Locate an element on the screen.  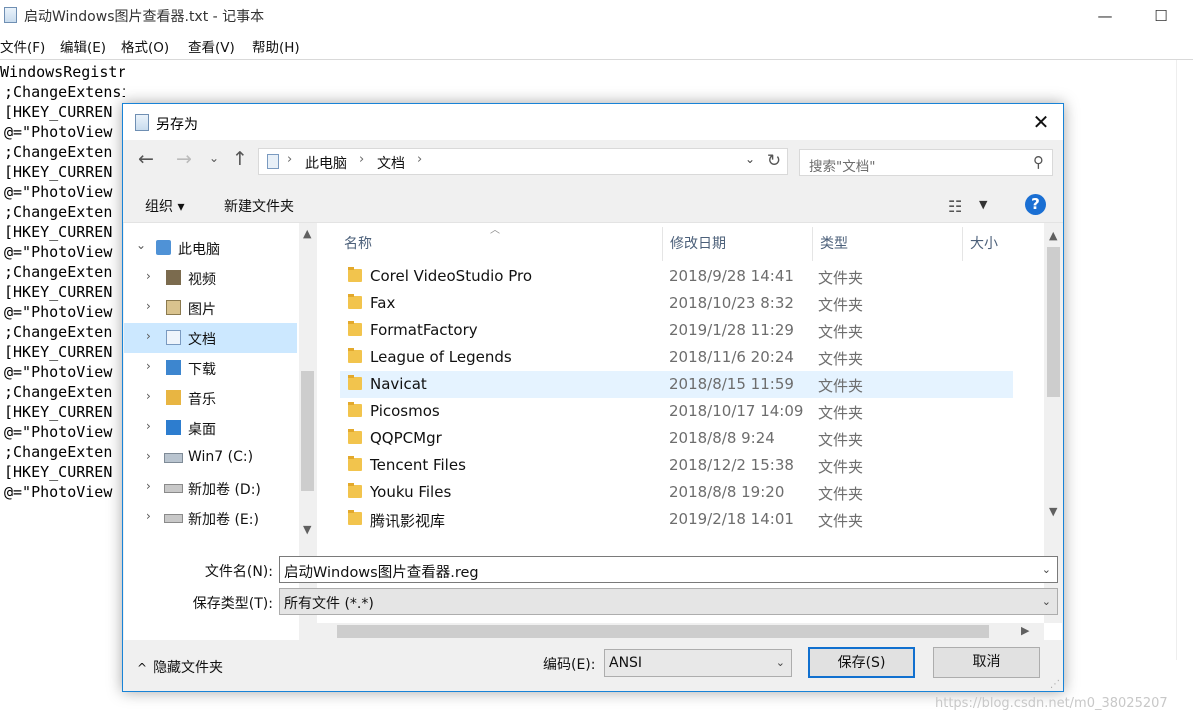
nav-item-drive-c: › Win7 (C:) is located at coordinates (210, 458).